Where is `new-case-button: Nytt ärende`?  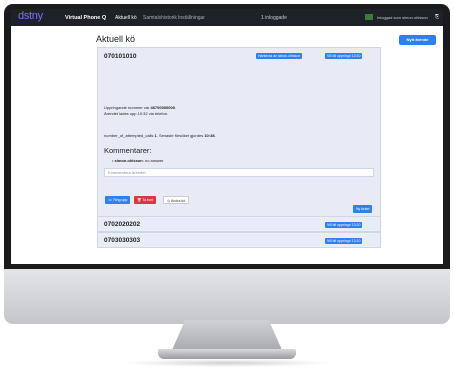 new-case-button: Nytt ärende is located at coordinates (417, 40).